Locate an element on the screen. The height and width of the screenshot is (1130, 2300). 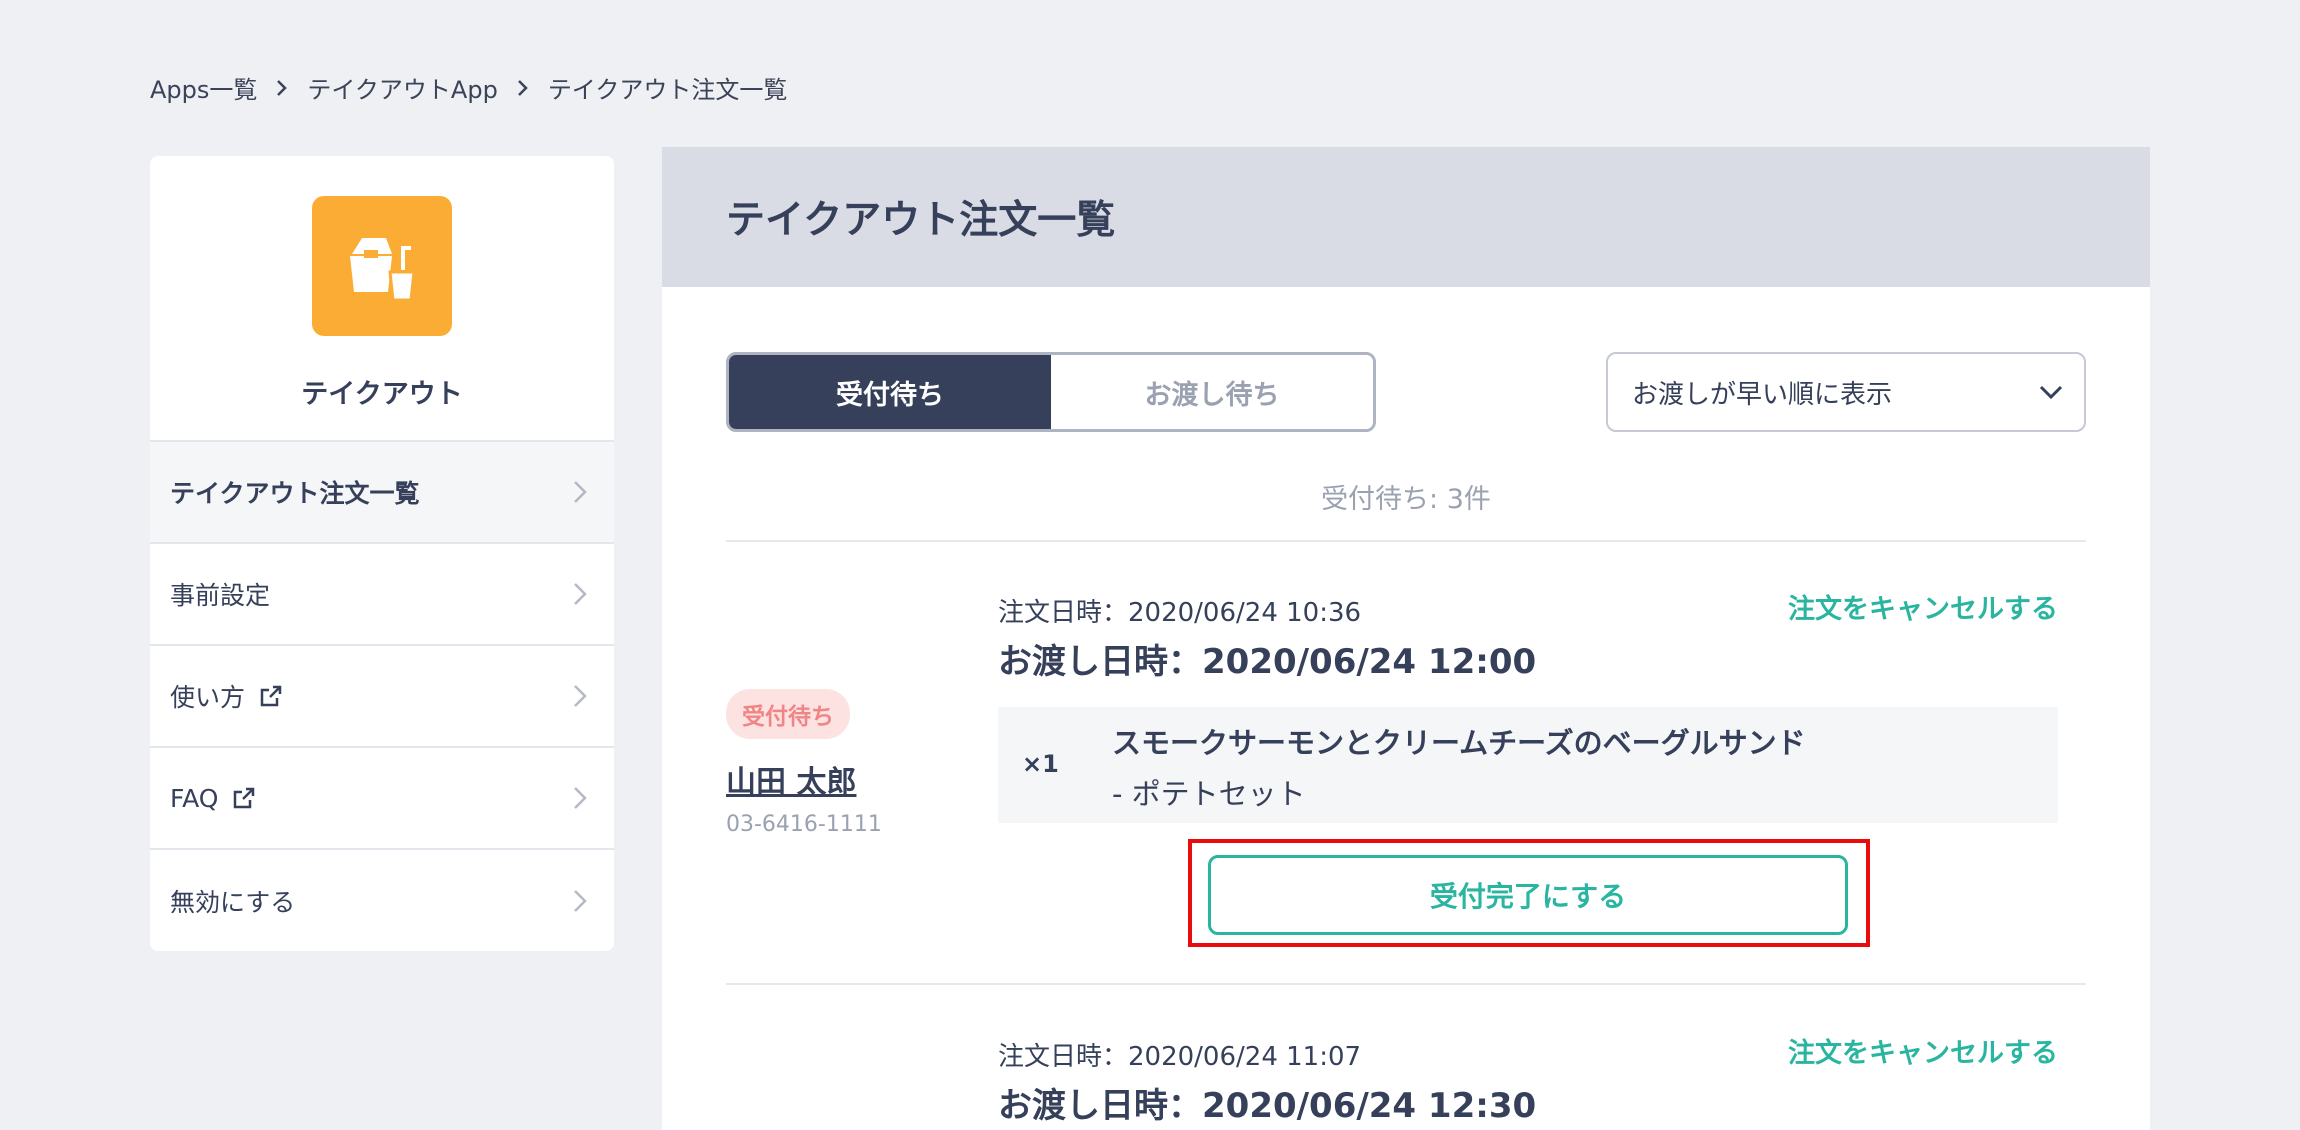
order-datetime: 注文日時：2020/06/24 11:07 is located at coordinates (1180, 1057).